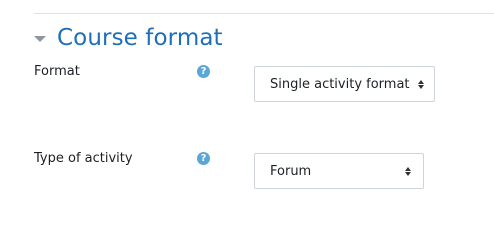  I want to click on type-of-activity-select: Forum, so click(339, 171).